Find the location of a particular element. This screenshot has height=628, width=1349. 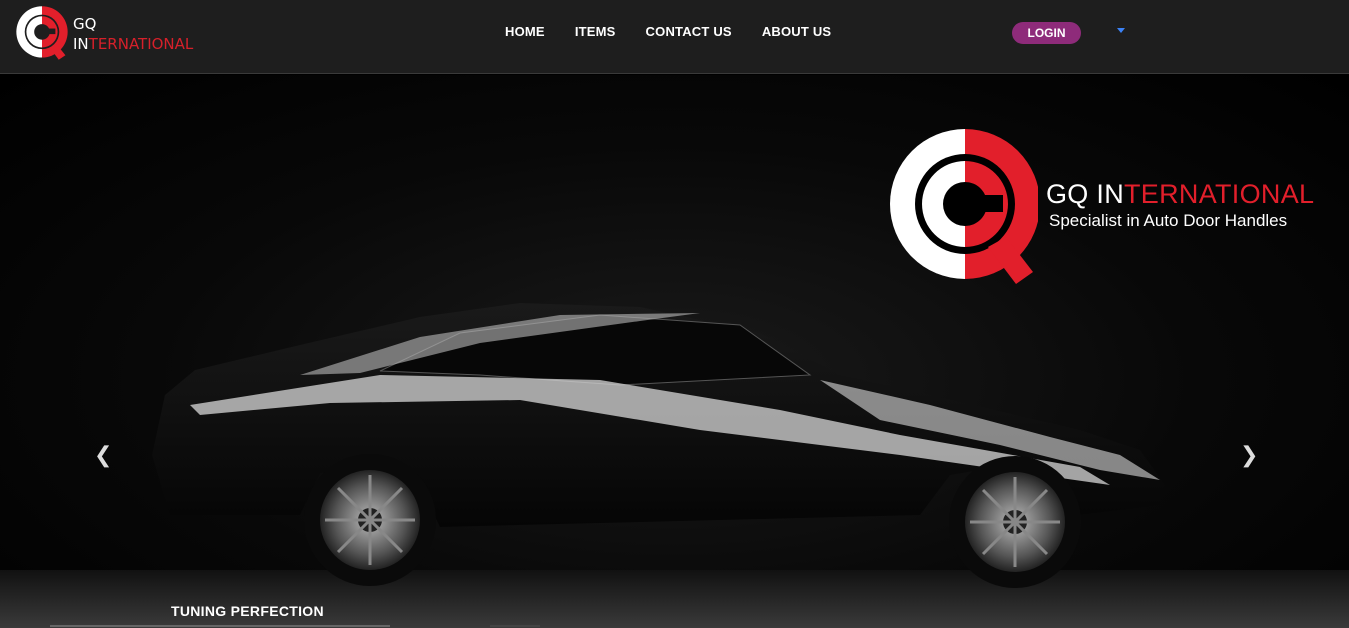

hero-brand-name: GQ INTERNATIONAL is located at coordinates (1180, 194).